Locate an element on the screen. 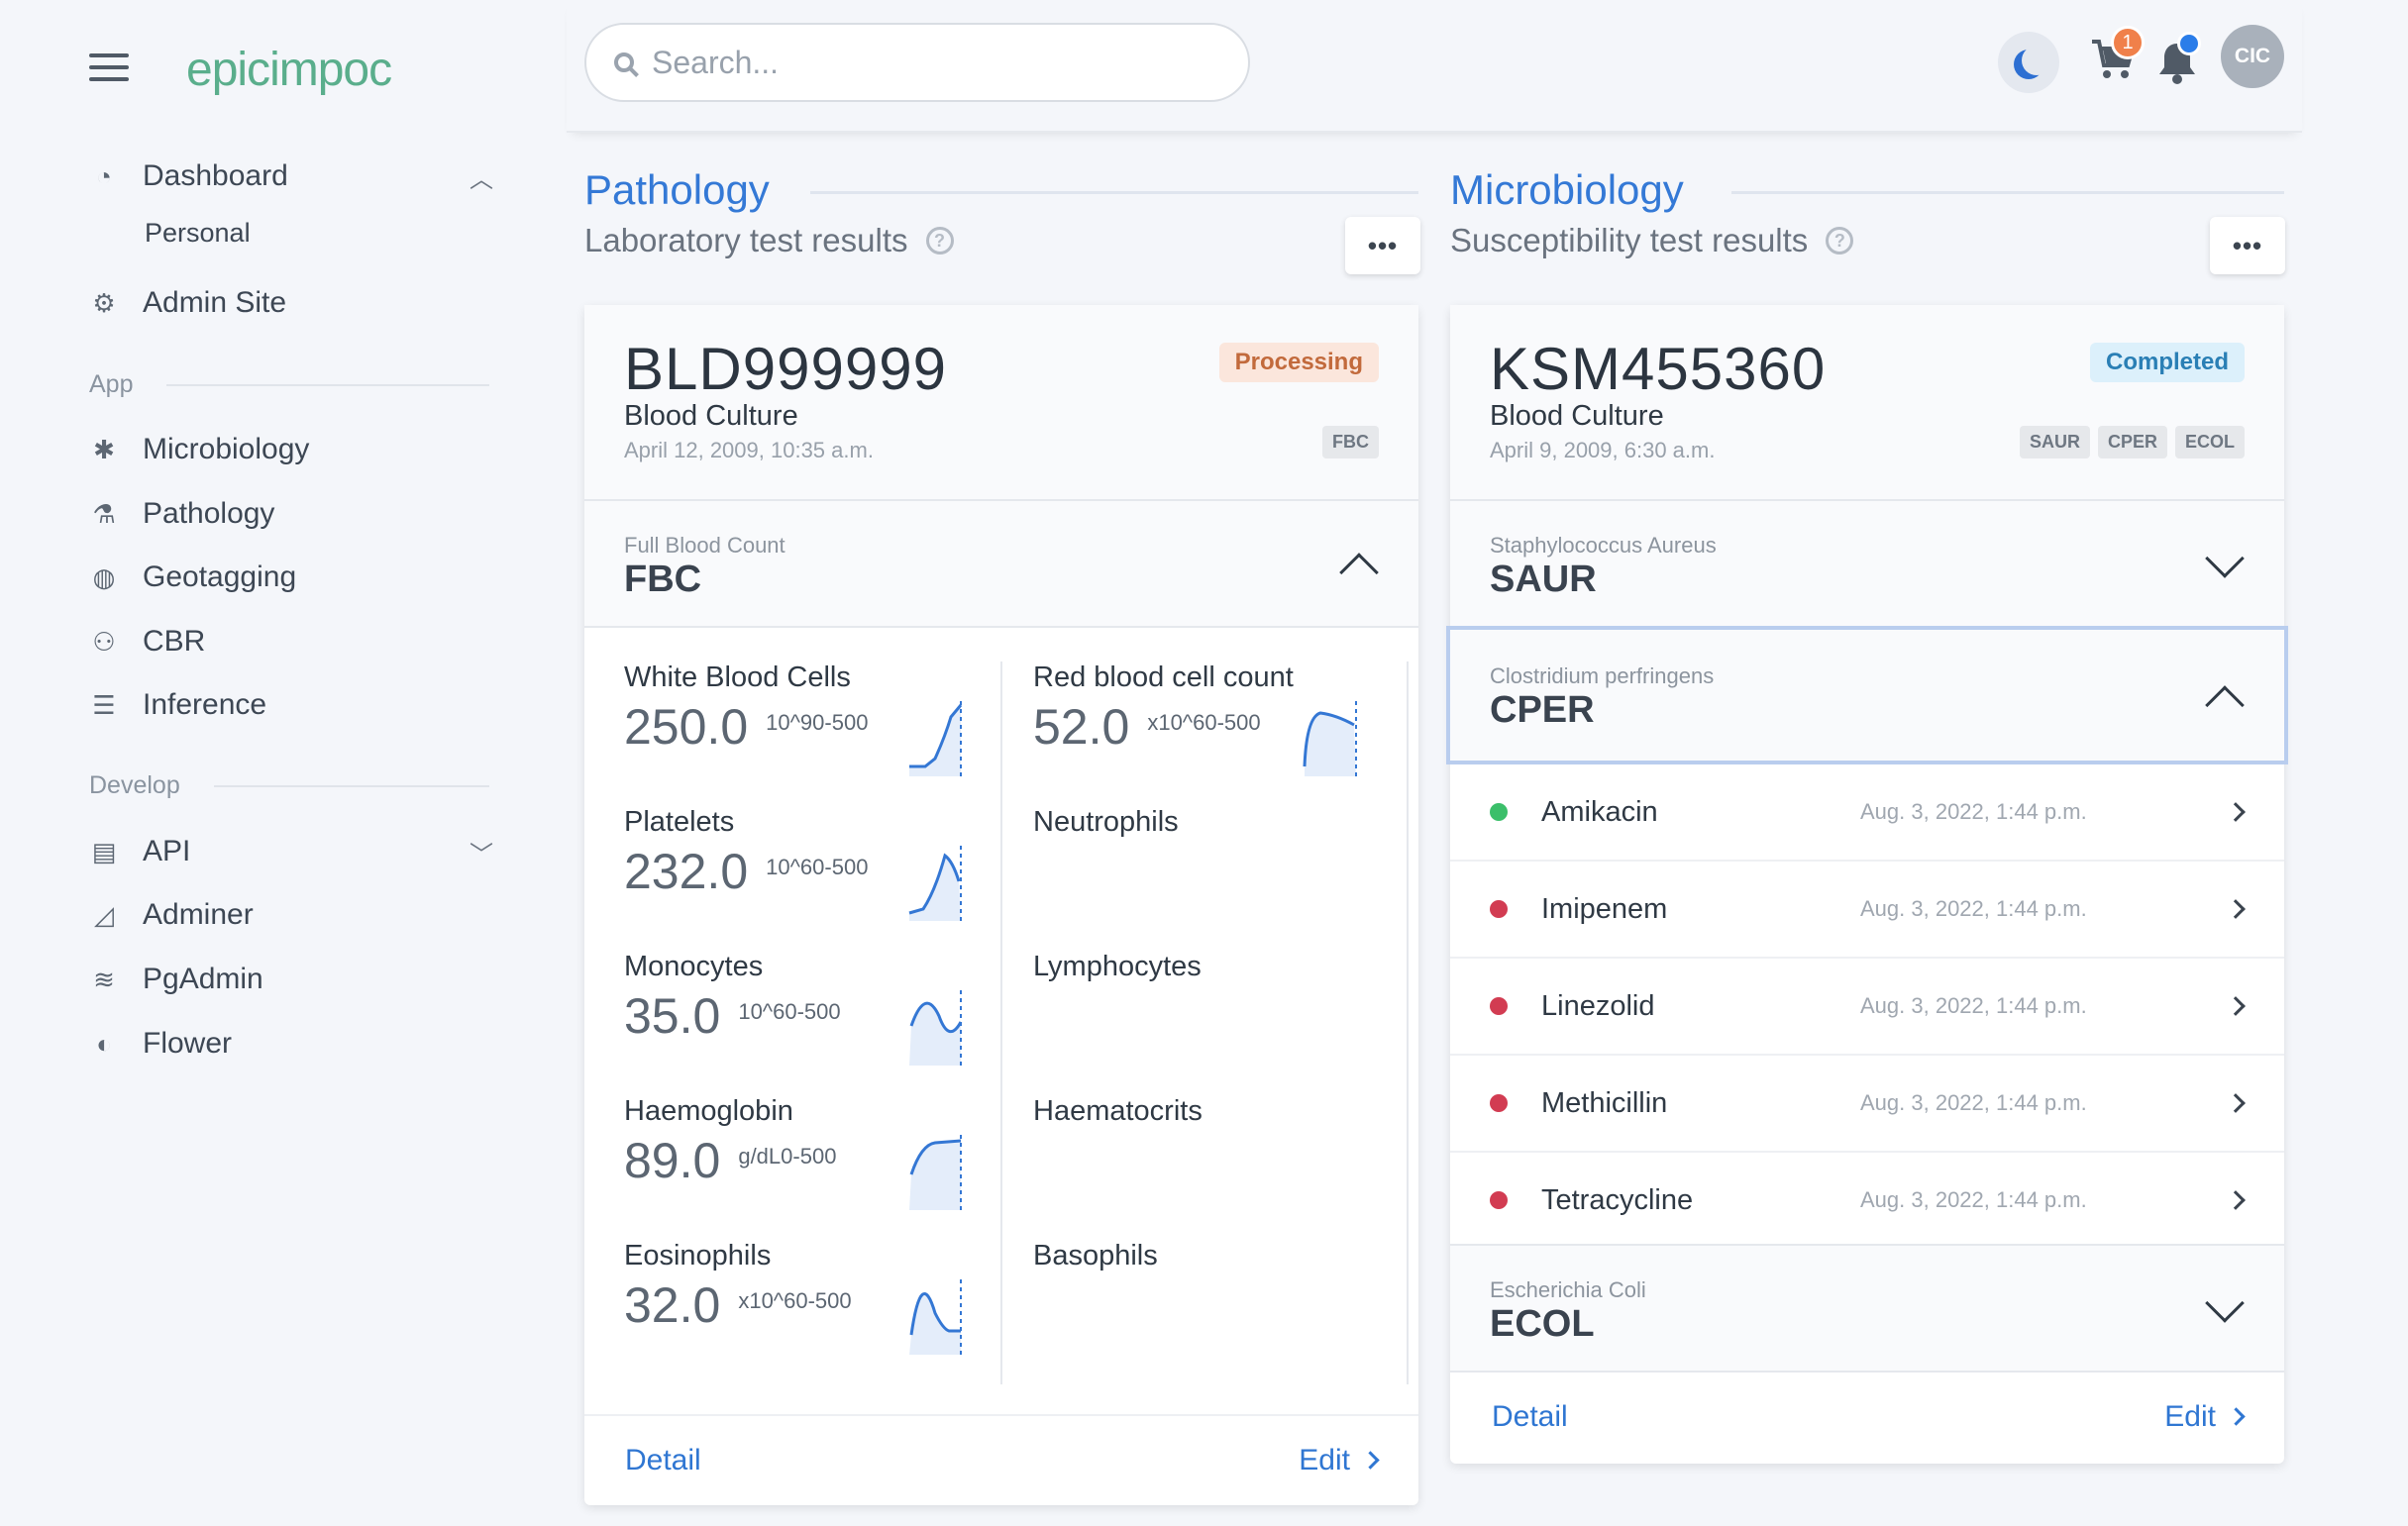 This screenshot has height=1526, width=2408. antibiotic-row: Linezolid Aug. 3, 2022, 1:44 p.m. is located at coordinates (1867, 1007).